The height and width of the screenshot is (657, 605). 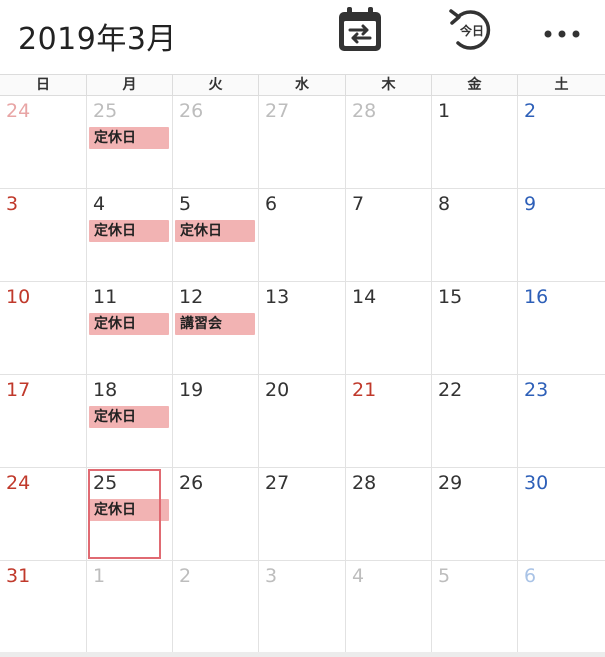 What do you see at coordinates (97, 36) in the screenshot?
I see `month-title: 2019年3月` at bounding box center [97, 36].